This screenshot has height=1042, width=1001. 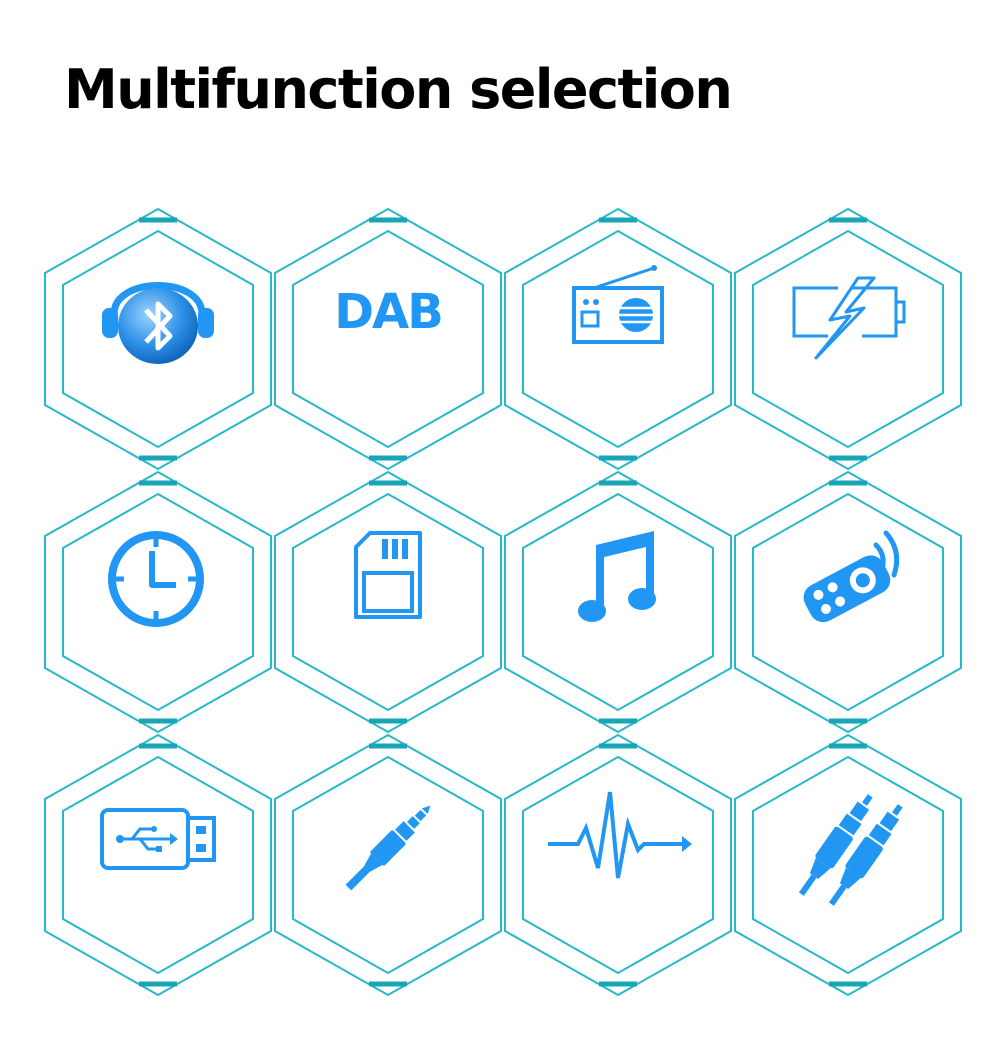 I want to click on tile-remote, so click(x=848, y=602).